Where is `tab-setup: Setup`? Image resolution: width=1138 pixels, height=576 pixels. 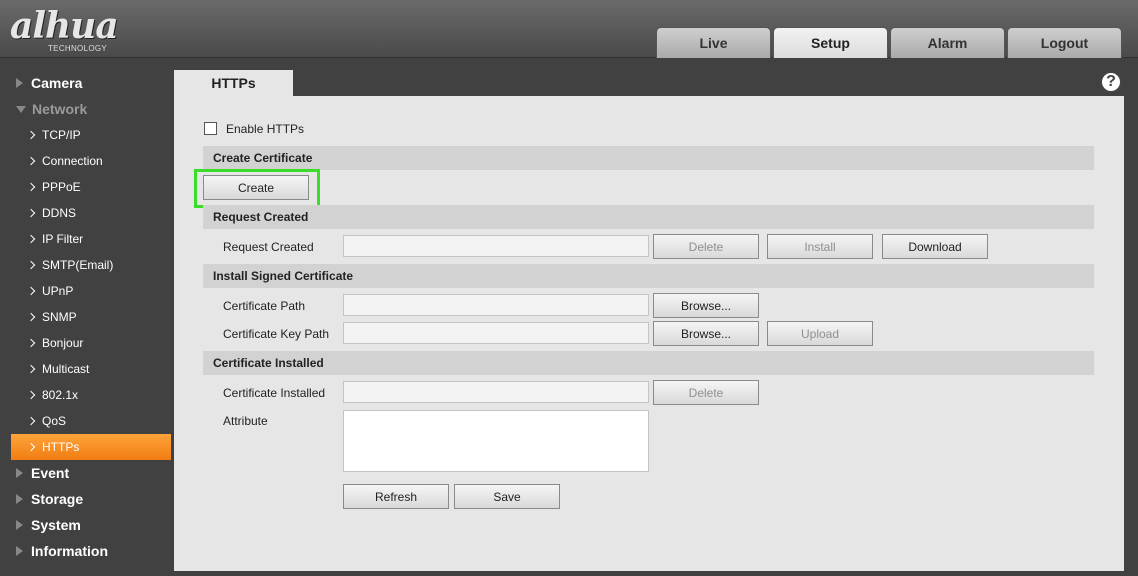
tab-setup: Setup is located at coordinates (830, 42).